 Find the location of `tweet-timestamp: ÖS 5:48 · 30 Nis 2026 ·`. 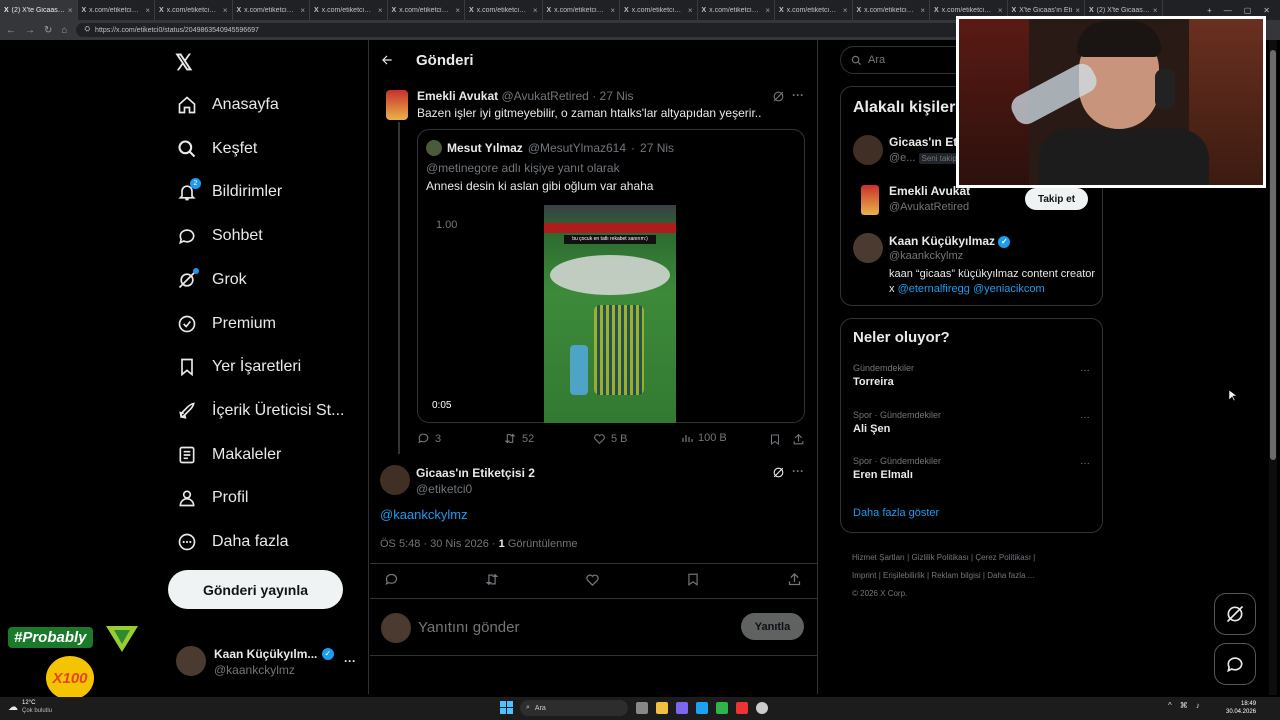

tweet-timestamp: ÖS 5:48 · 30 Nis 2026 · is located at coordinates (438, 544).